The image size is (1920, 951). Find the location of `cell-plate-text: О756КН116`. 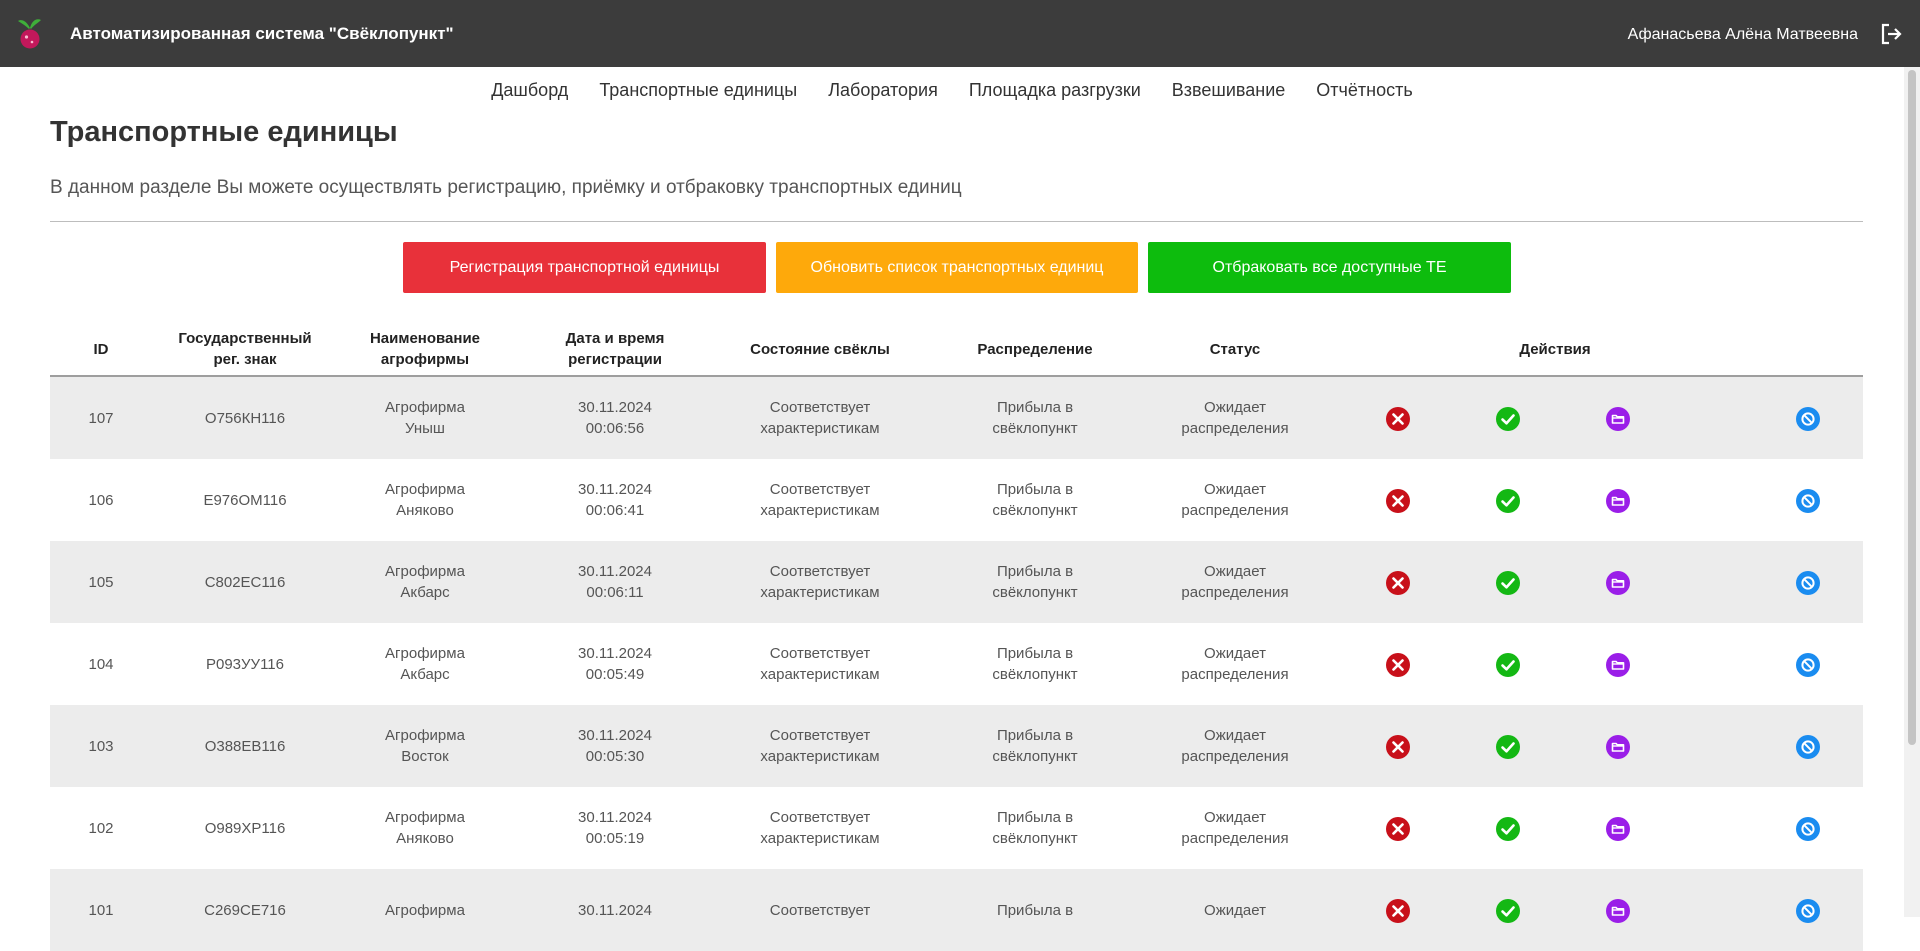

cell-plate-text: О756КН116 is located at coordinates (245, 418).